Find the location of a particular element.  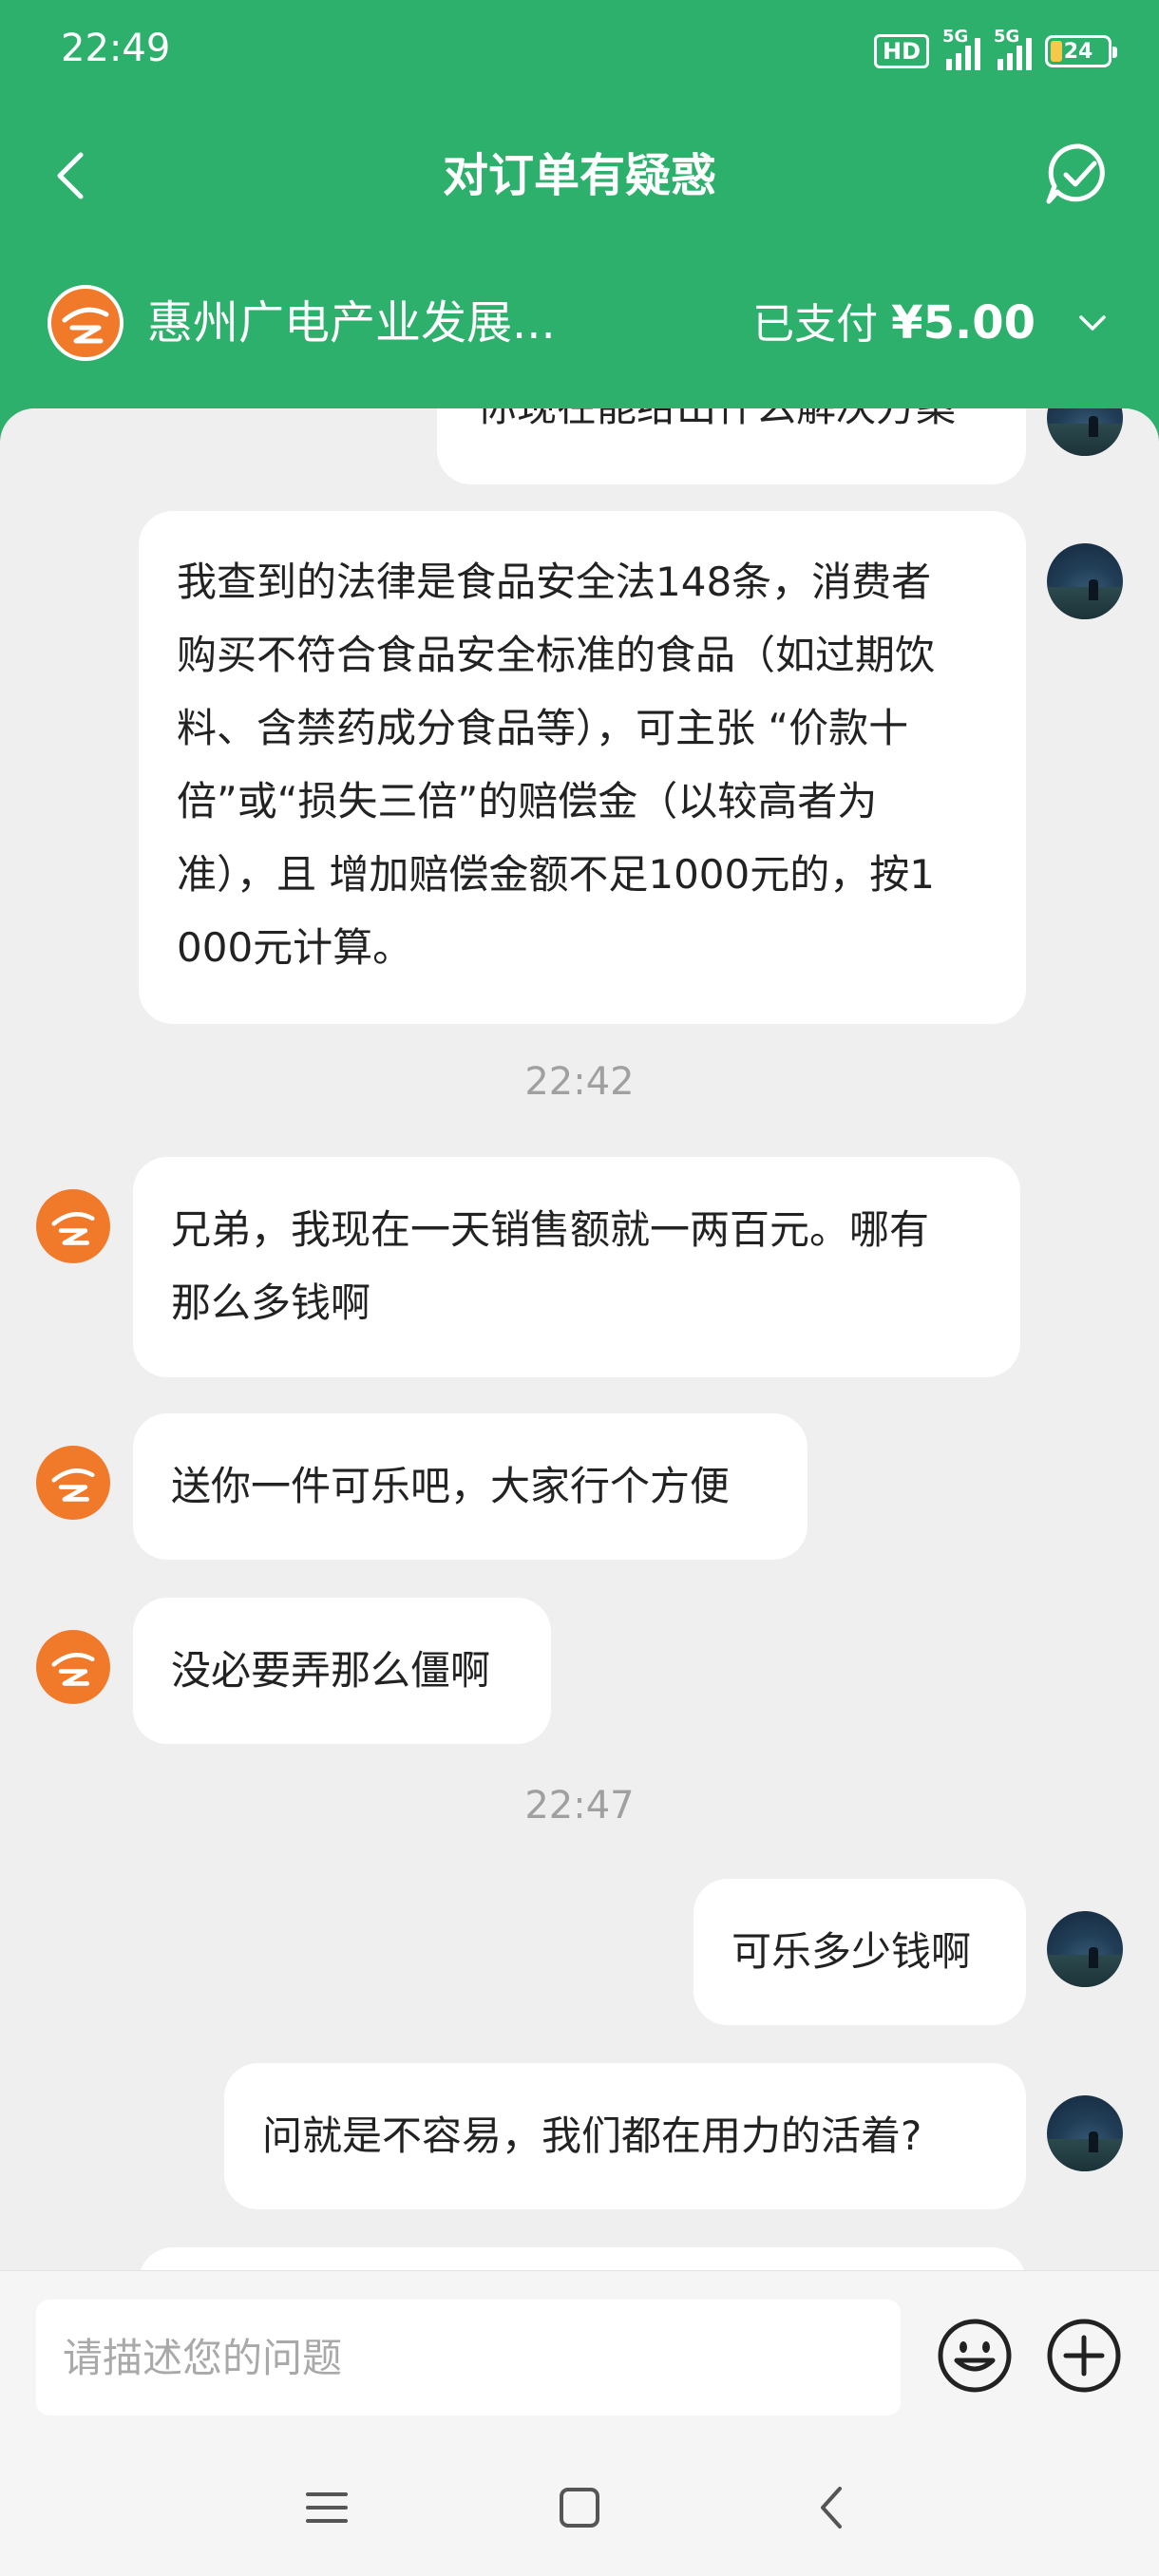

message-text: 可乐多少钱啊 is located at coordinates (852, 1951).